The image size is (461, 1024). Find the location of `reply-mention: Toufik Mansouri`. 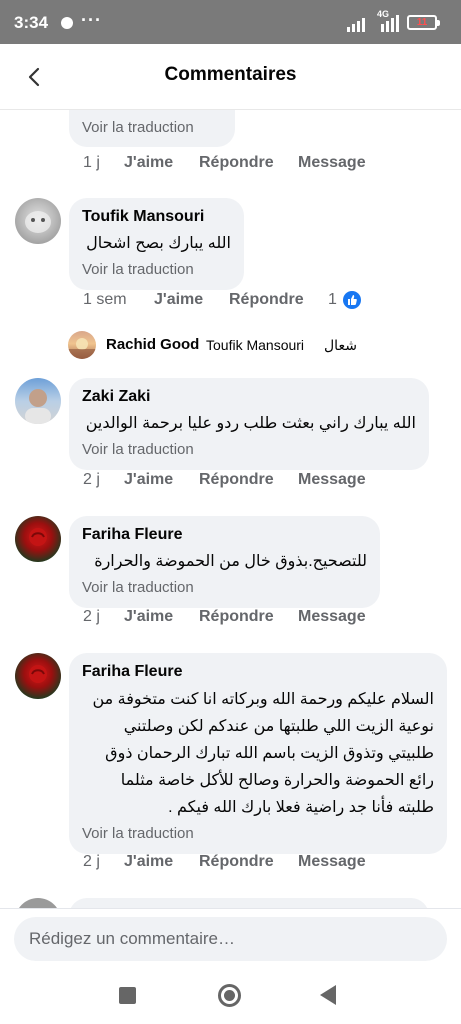

reply-mention: Toufik Mansouri is located at coordinates (255, 345).